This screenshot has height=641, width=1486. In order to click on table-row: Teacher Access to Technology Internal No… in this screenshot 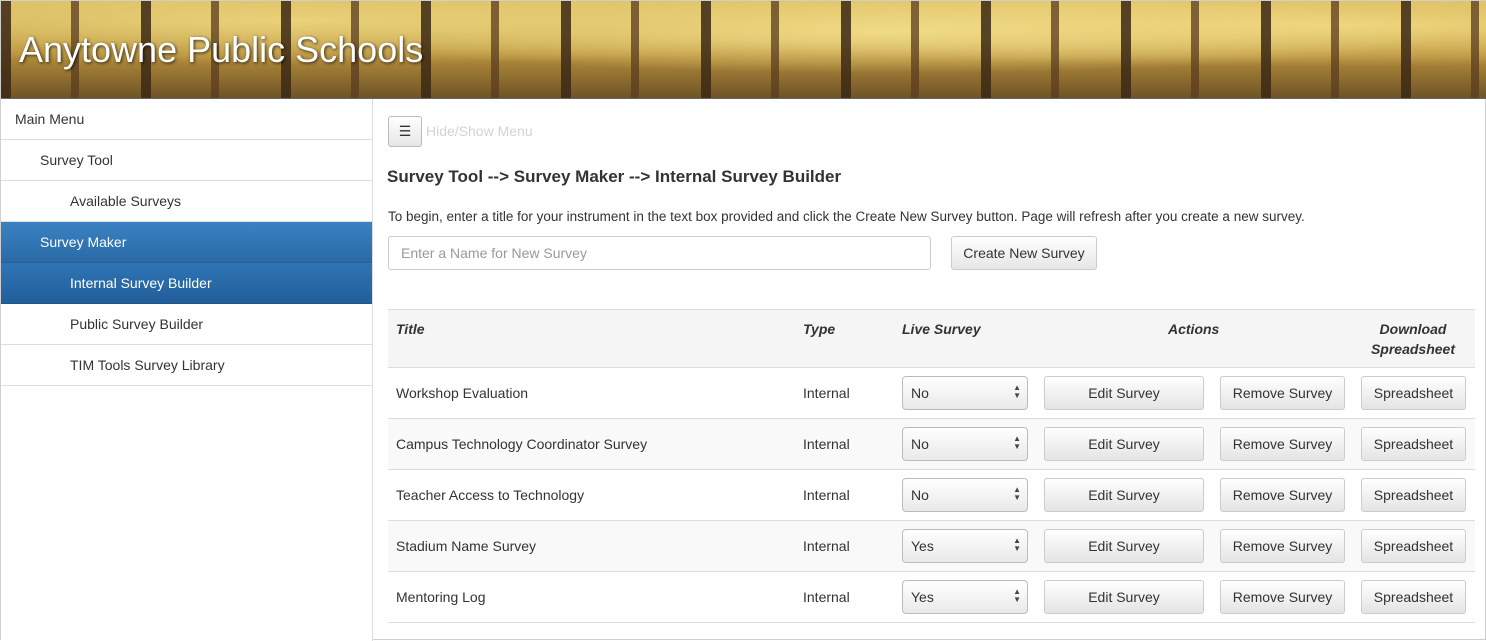, I will do `click(931, 495)`.